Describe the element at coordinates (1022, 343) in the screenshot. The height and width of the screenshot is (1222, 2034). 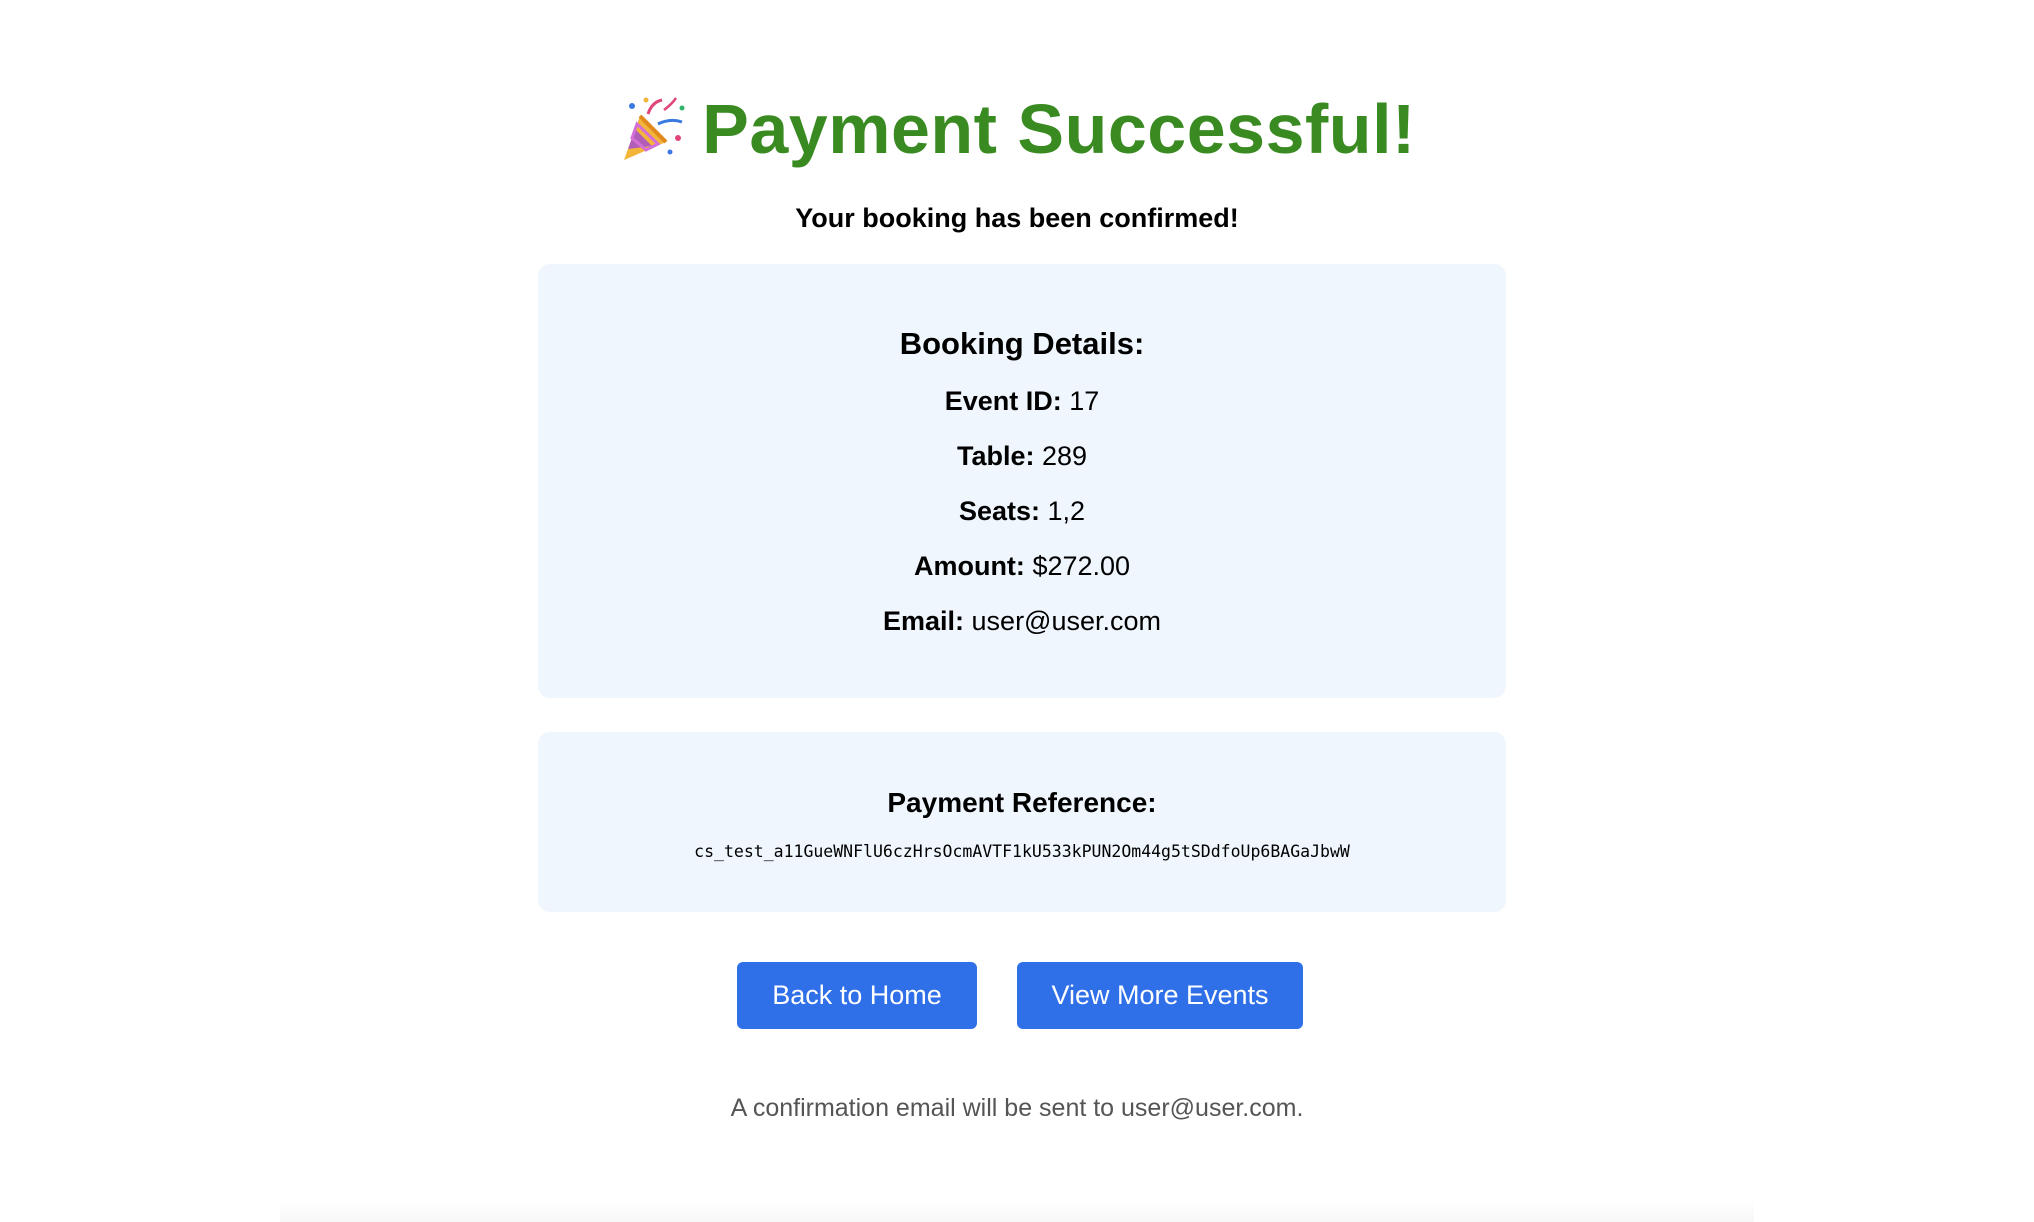
I see `booking-details-heading: Booking Details:` at that location.